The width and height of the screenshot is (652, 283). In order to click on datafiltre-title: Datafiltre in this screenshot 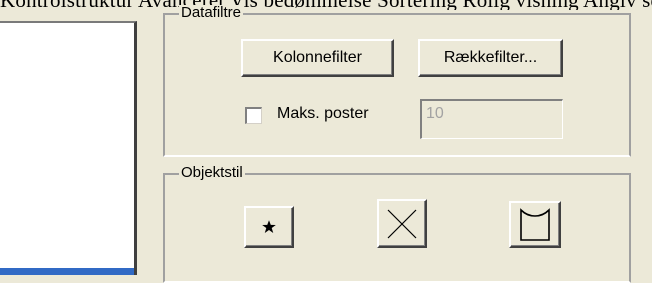, I will do `click(211, 12)`.